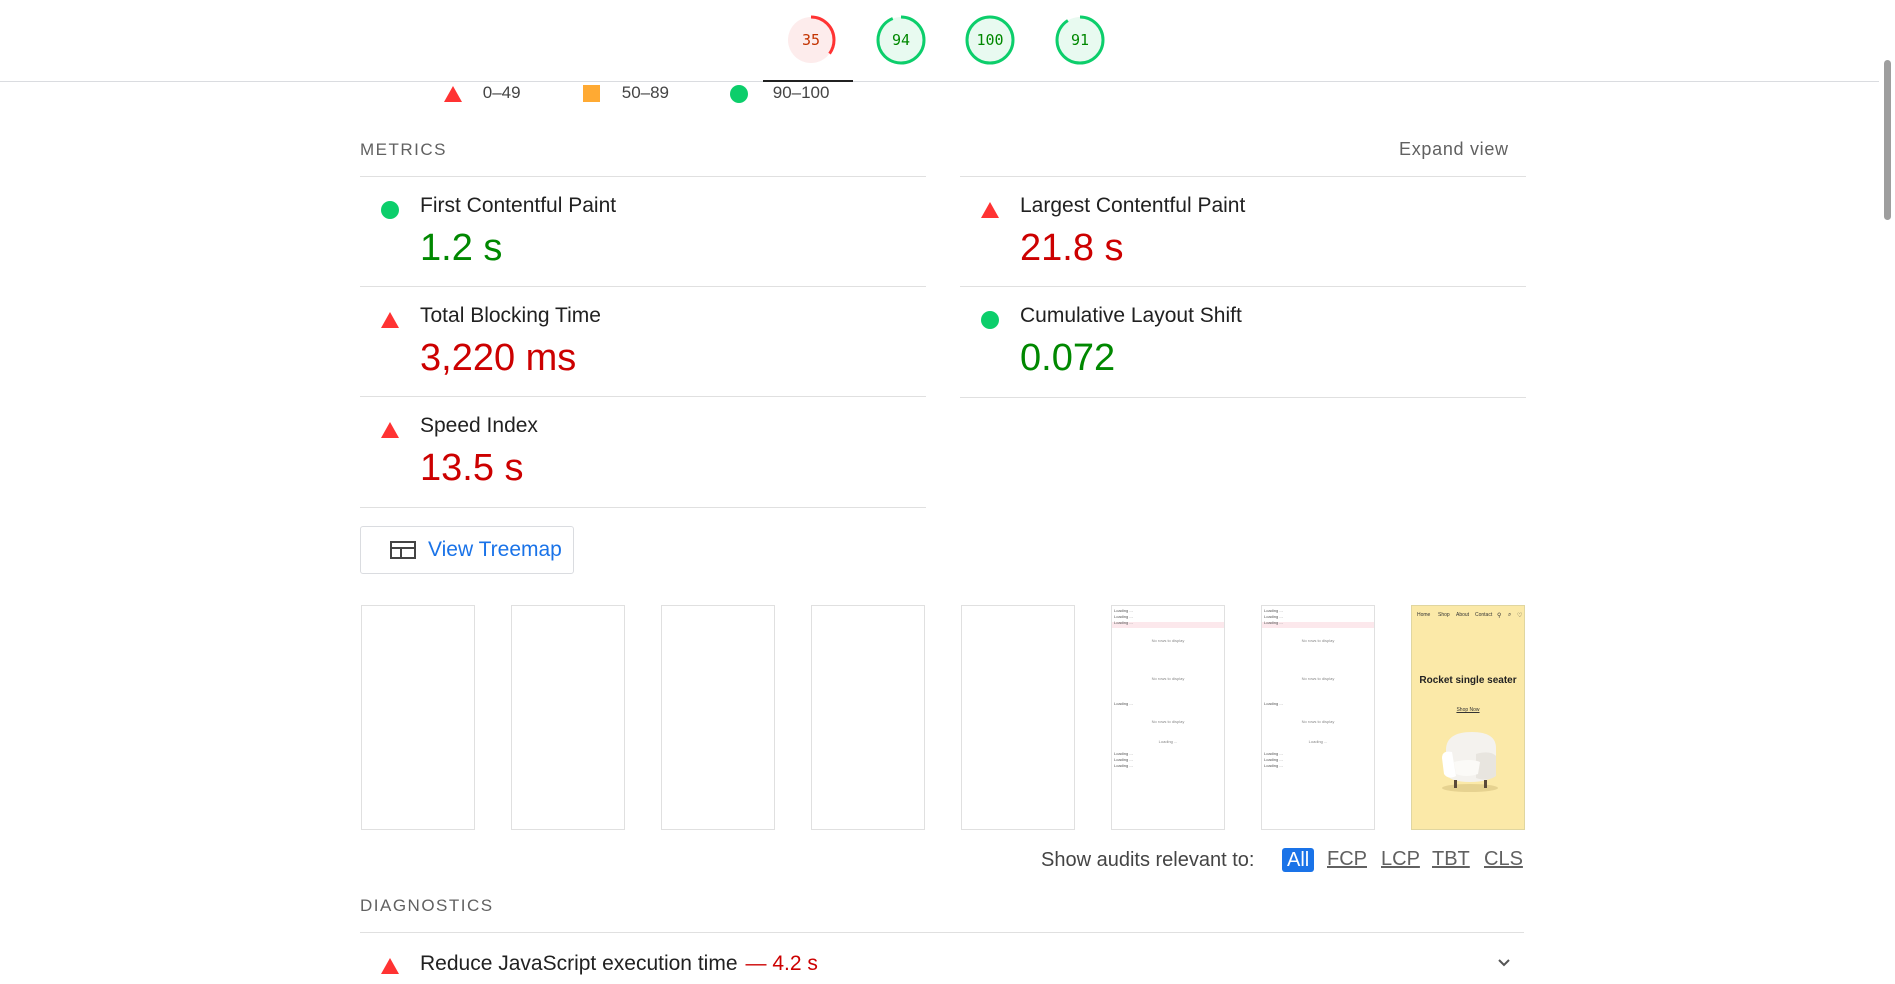 This screenshot has height=984, width=1895. What do you see at coordinates (1133, 205) in the screenshot?
I see `metric-name: Largest Contentful Paint` at bounding box center [1133, 205].